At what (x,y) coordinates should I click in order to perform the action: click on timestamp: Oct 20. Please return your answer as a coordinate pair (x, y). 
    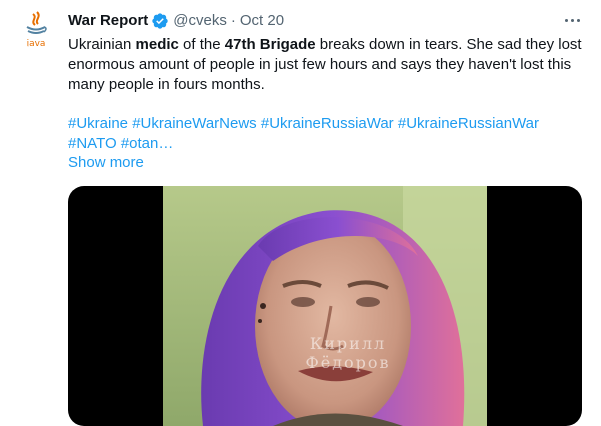
    Looking at the image, I should click on (262, 21).